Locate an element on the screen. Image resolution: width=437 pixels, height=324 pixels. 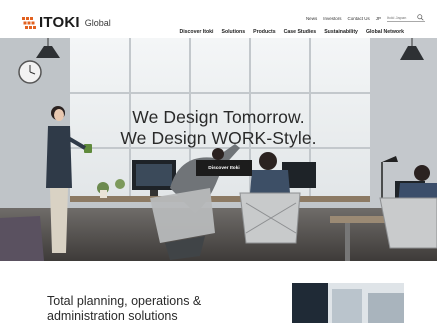
discover-itoki-button: Discover Itoki is located at coordinates (224, 168).